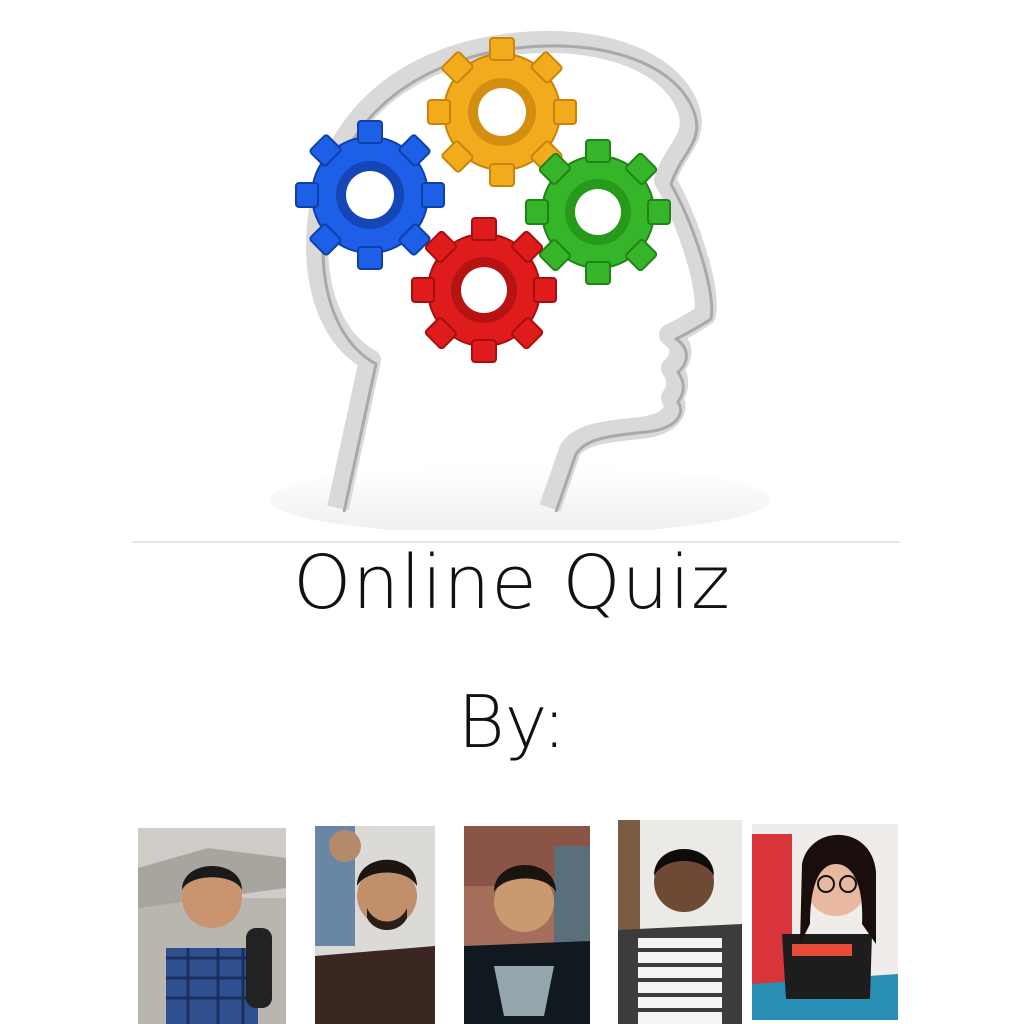 The width and height of the screenshot is (1024, 1024). What do you see at coordinates (512, 722) in the screenshot?
I see `byline-label: By:` at bounding box center [512, 722].